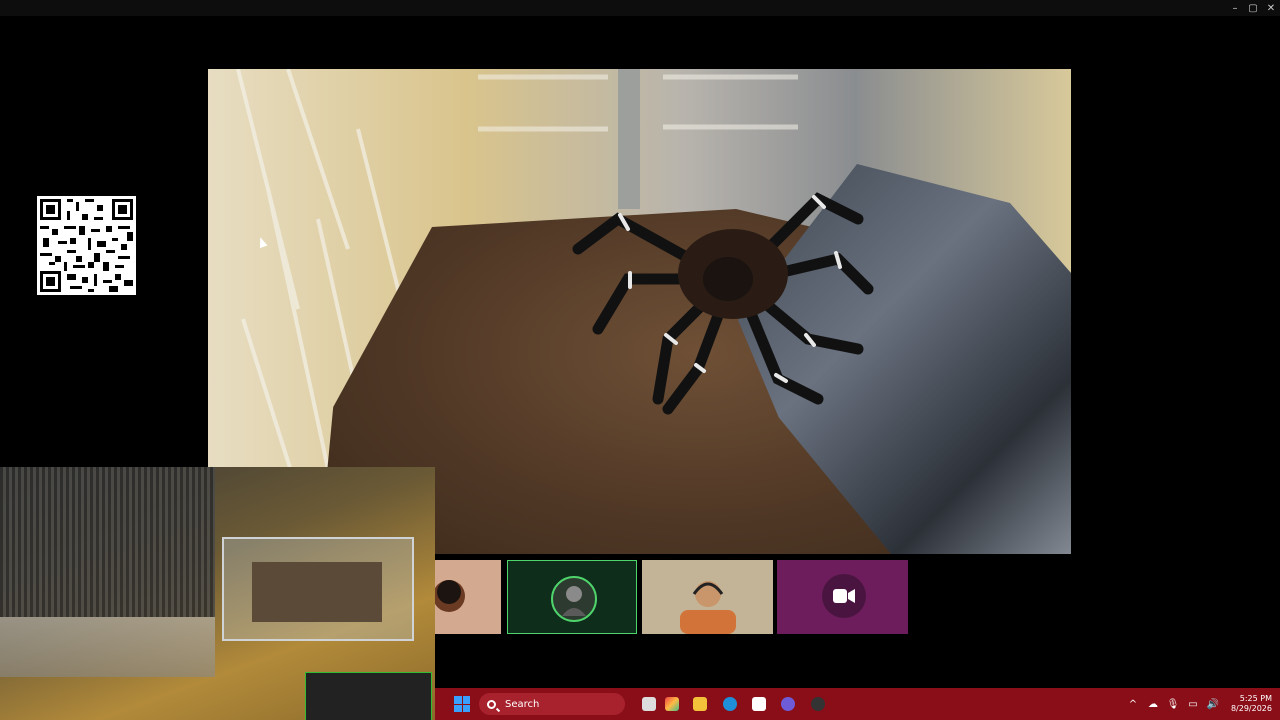 The height and width of the screenshot is (720, 1280). Describe the element at coordinates (450, 596) in the screenshot. I see `participant-face` at that location.